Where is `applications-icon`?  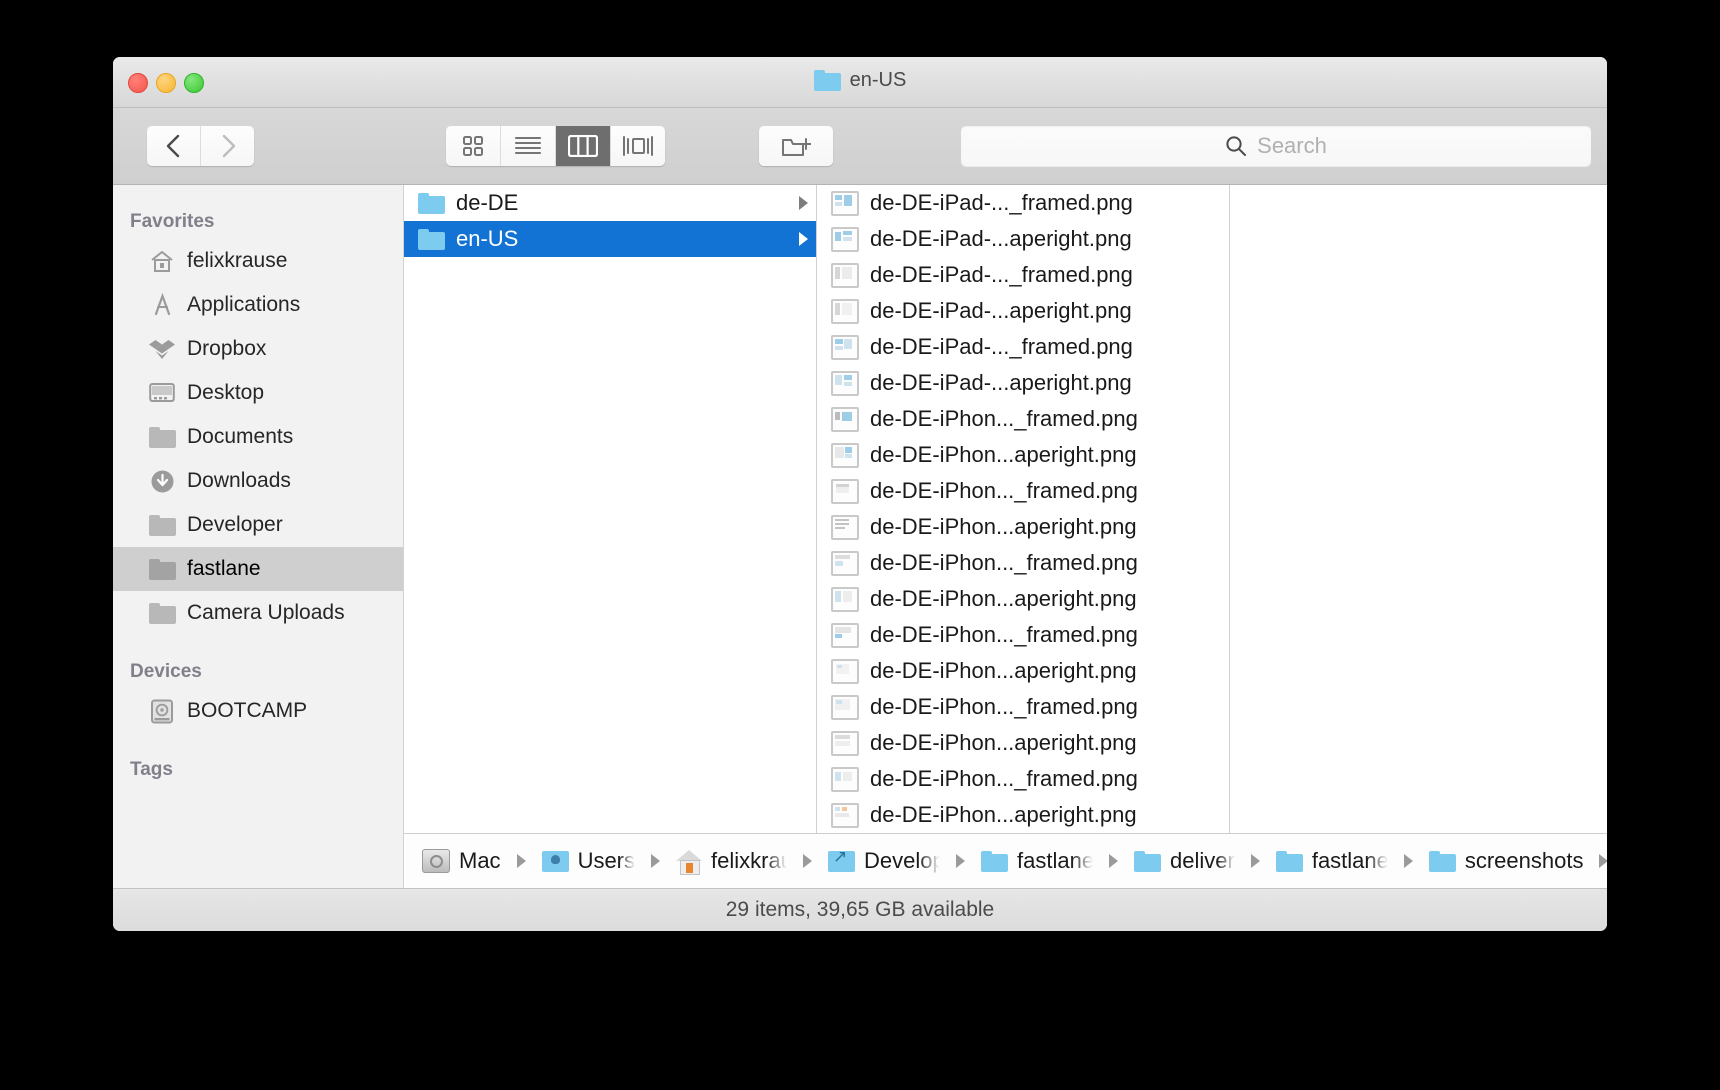 applications-icon is located at coordinates (162, 305).